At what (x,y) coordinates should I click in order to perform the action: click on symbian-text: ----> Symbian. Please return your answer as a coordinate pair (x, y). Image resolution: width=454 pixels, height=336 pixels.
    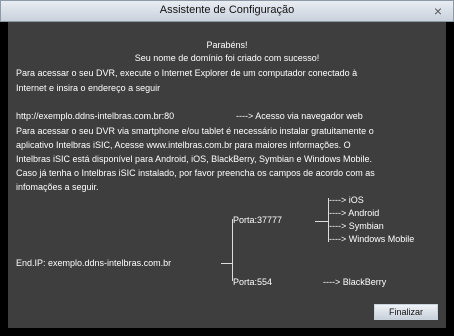
    Looking at the image, I should click on (356, 226).